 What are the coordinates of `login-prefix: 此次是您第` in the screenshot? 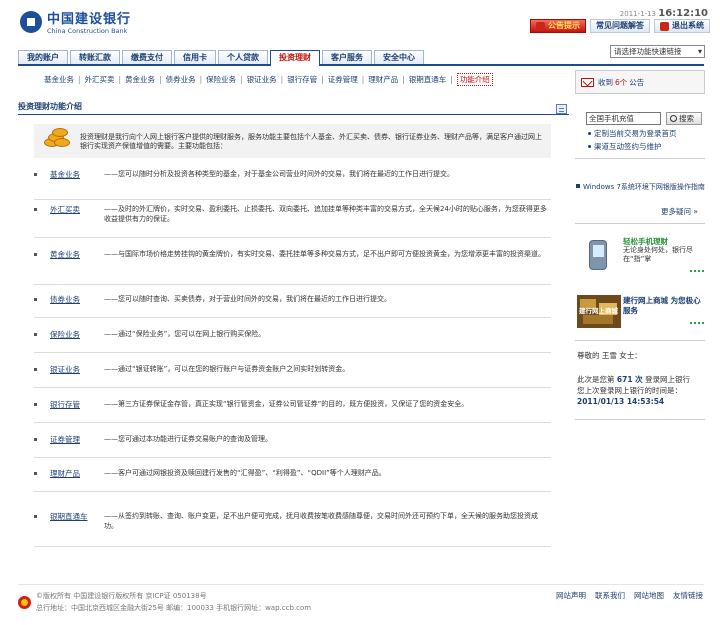 It's located at (596, 379).